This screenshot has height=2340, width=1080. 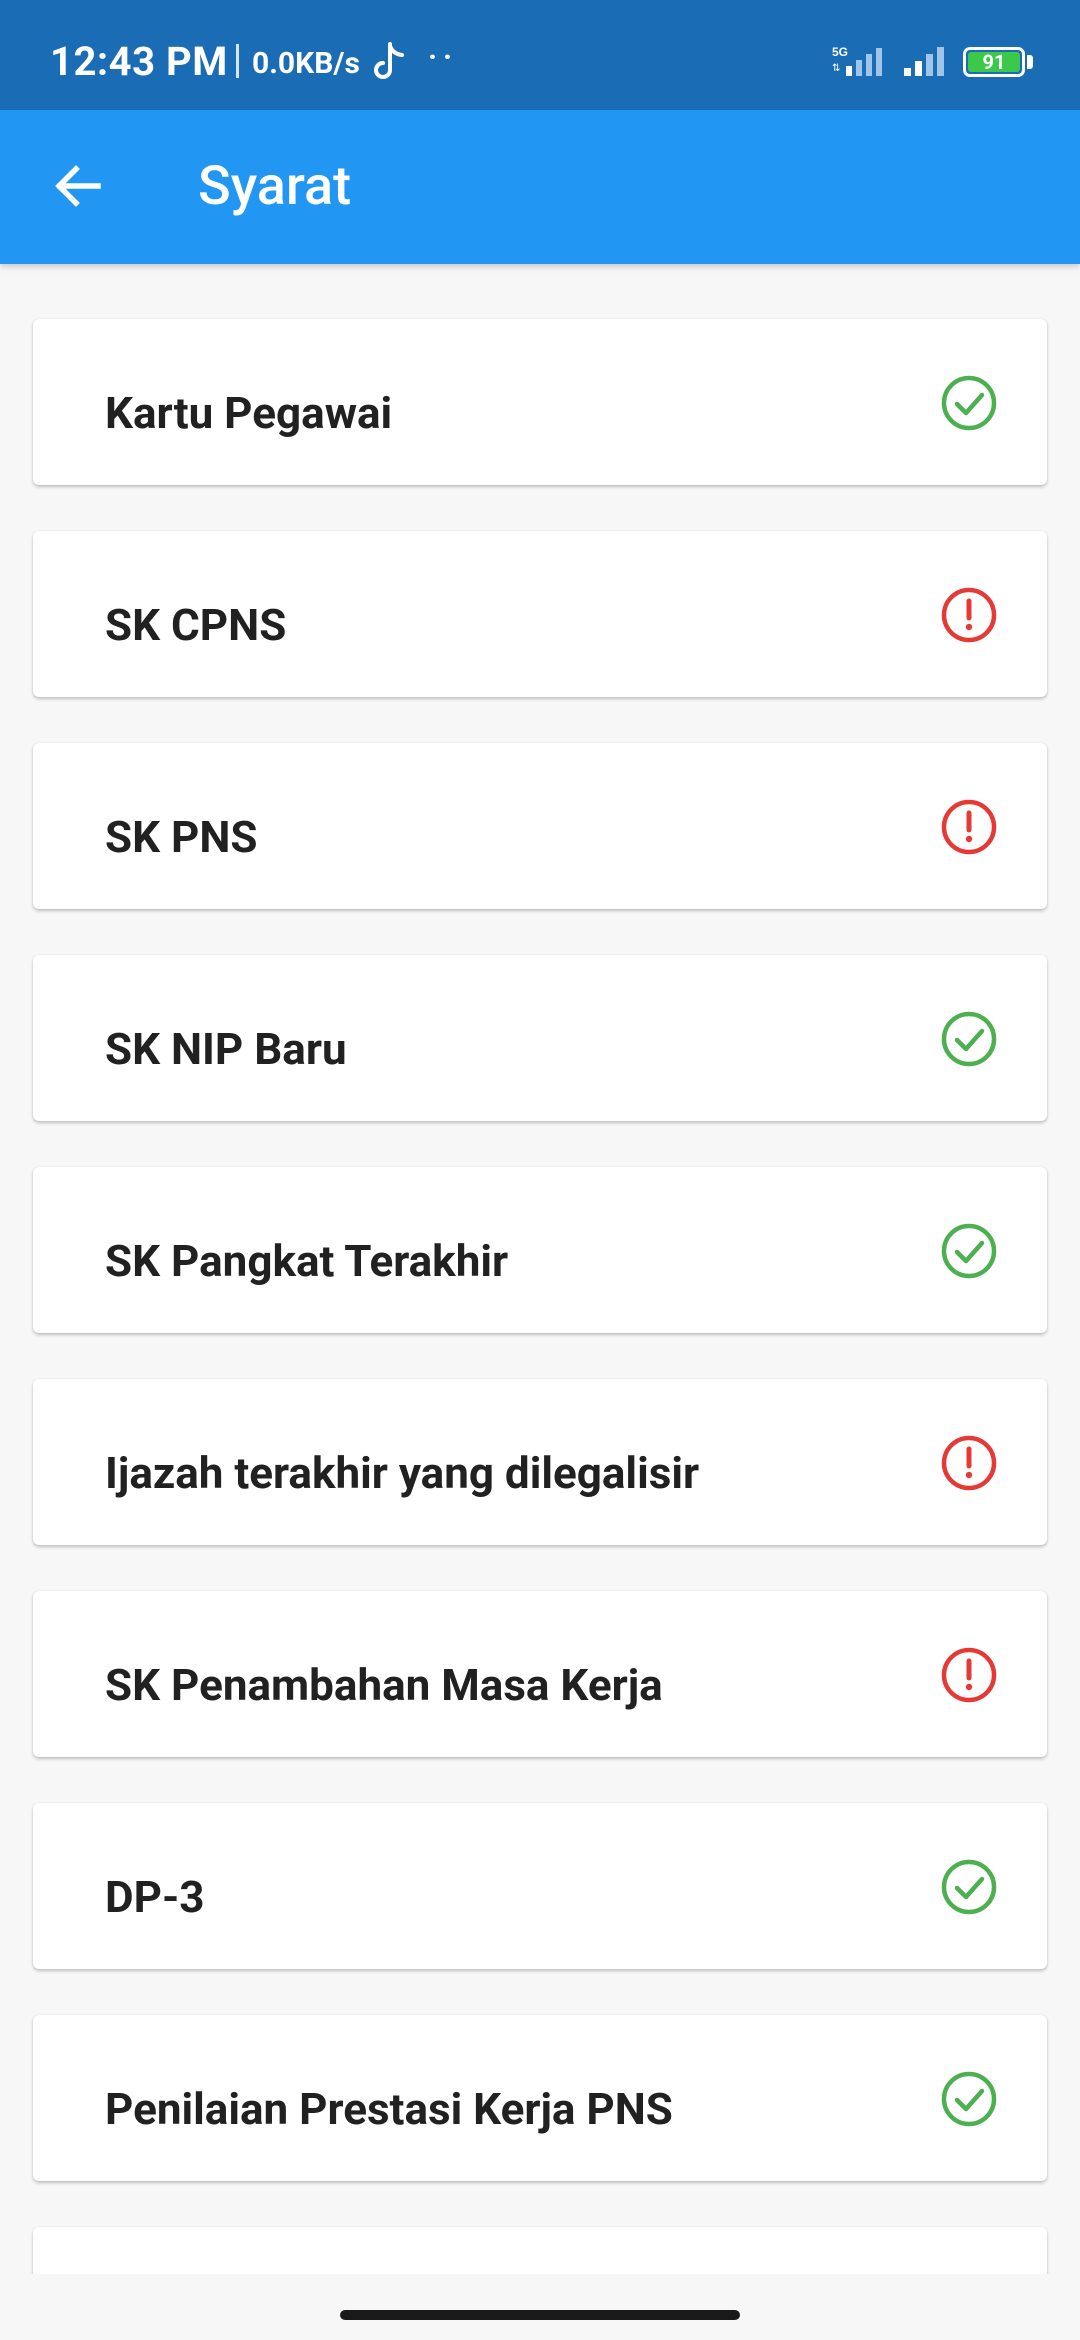 What do you see at coordinates (237, 61) in the screenshot?
I see `status-separator` at bounding box center [237, 61].